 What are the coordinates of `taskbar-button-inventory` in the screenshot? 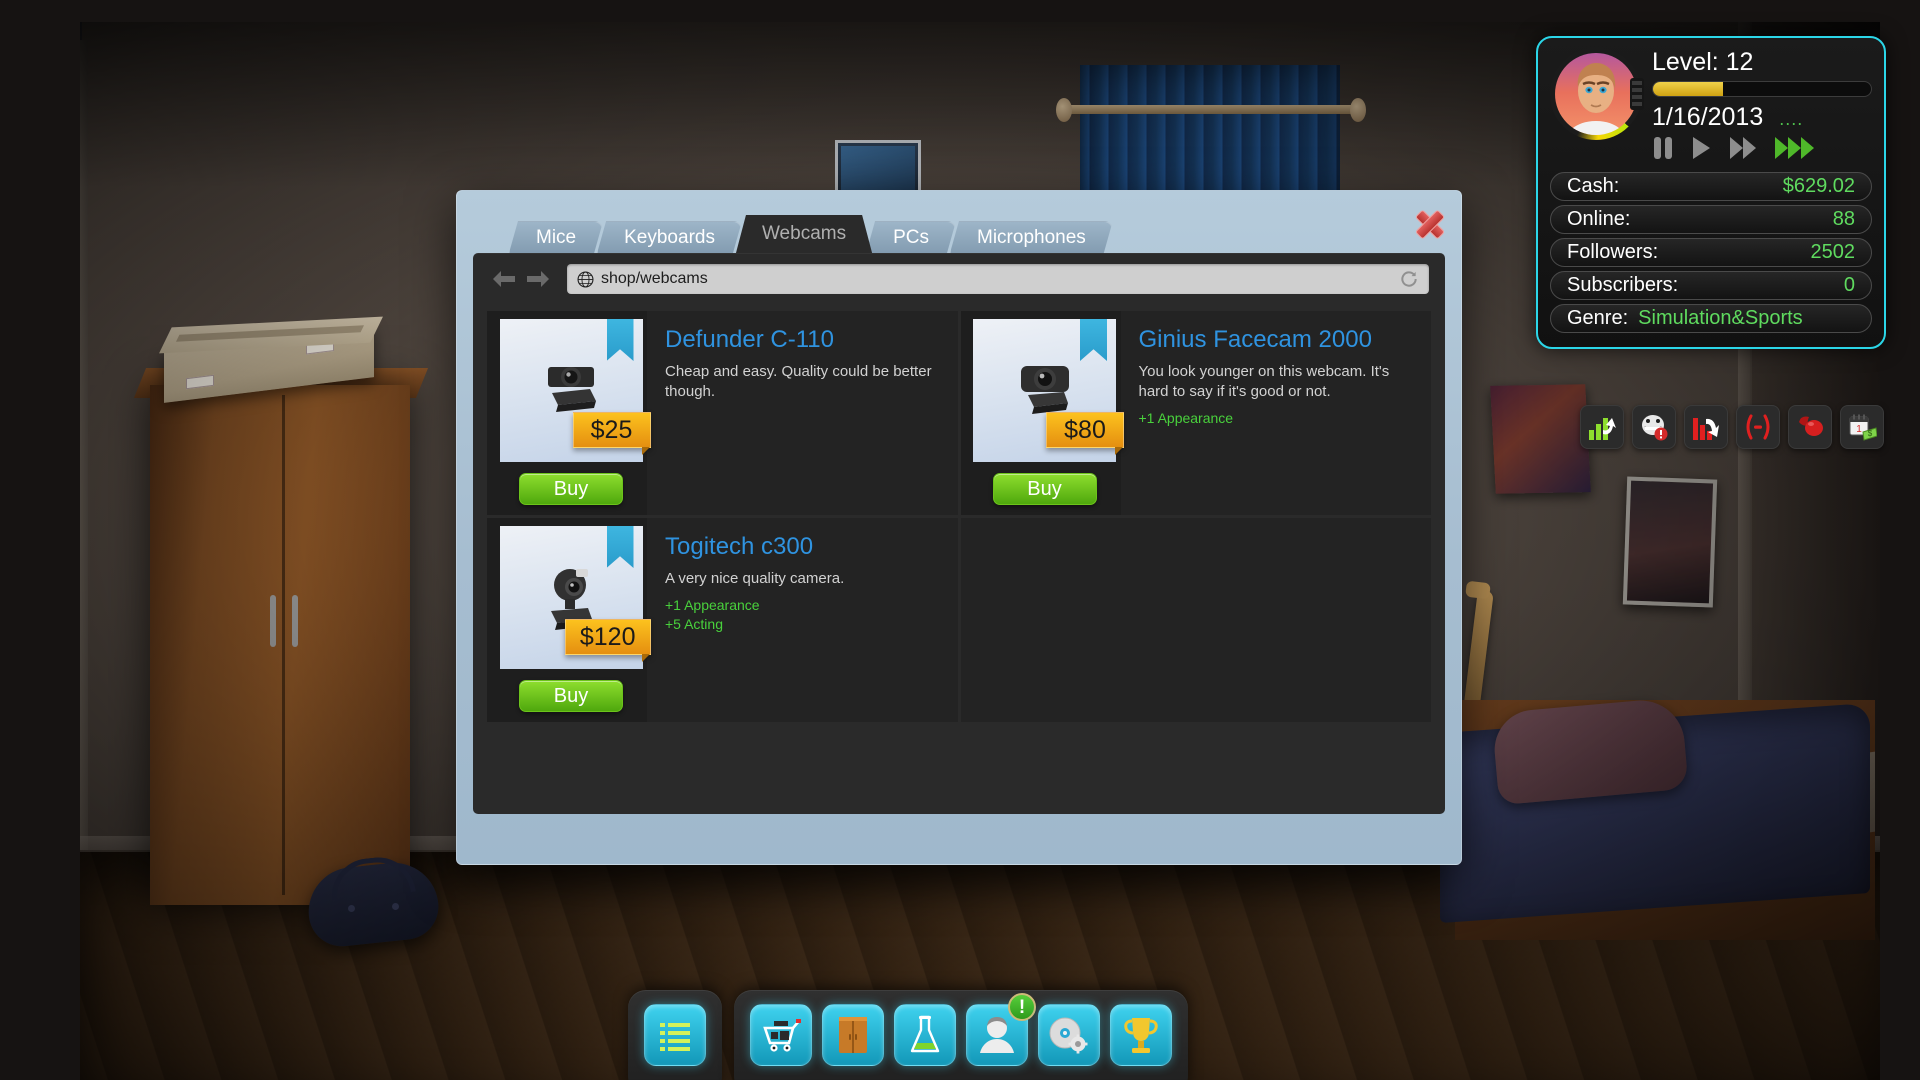 It's located at (853, 1035).